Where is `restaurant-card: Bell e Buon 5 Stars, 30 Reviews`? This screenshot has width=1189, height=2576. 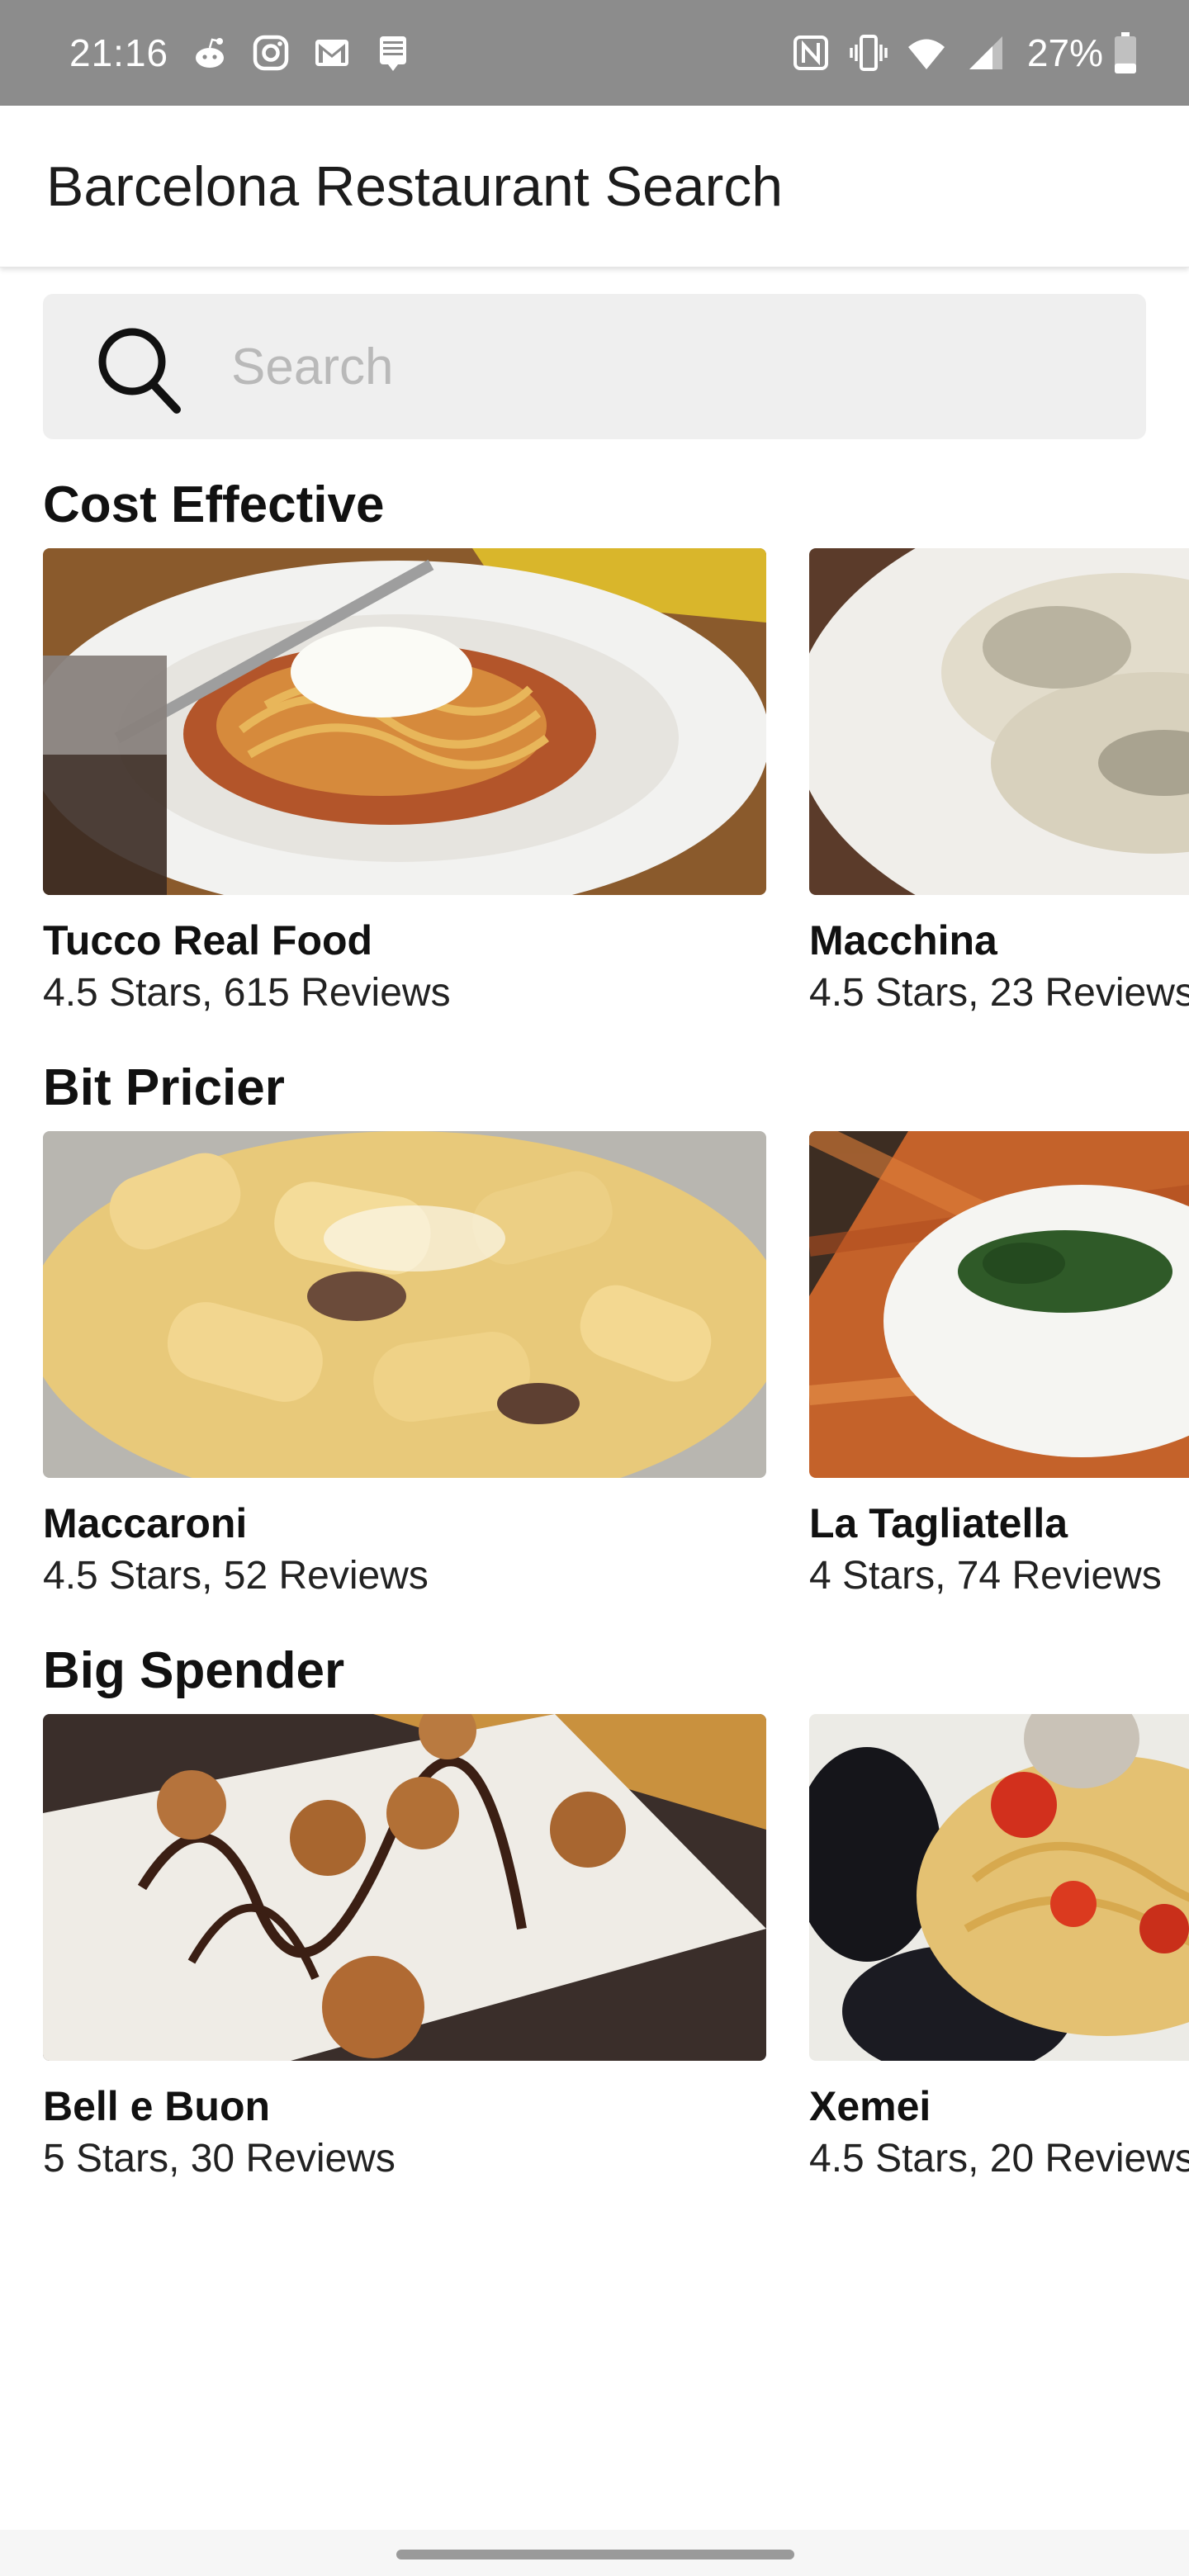 restaurant-card: Bell e Buon 5 Stars, 30 Reviews is located at coordinates (404, 1949).